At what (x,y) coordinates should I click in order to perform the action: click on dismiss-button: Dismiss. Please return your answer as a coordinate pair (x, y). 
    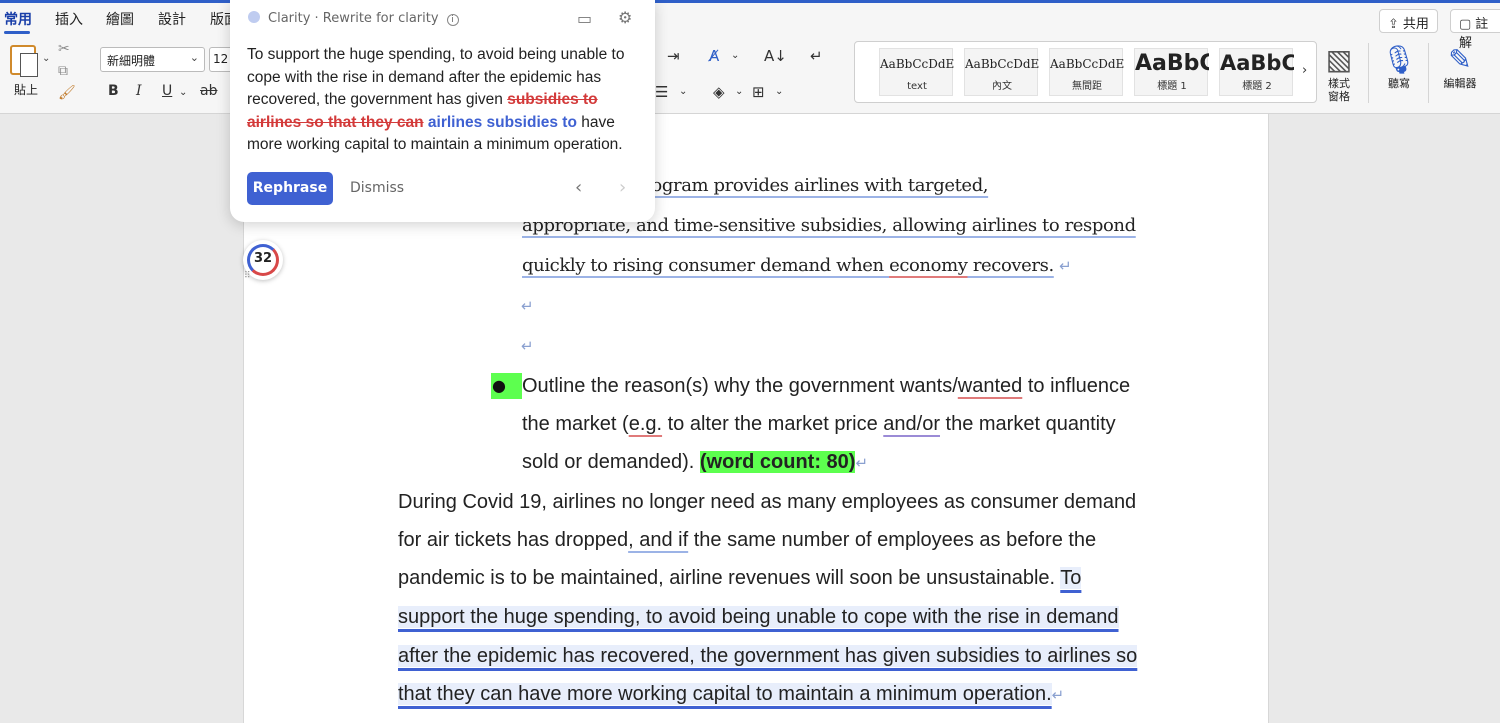
    Looking at the image, I should click on (377, 188).